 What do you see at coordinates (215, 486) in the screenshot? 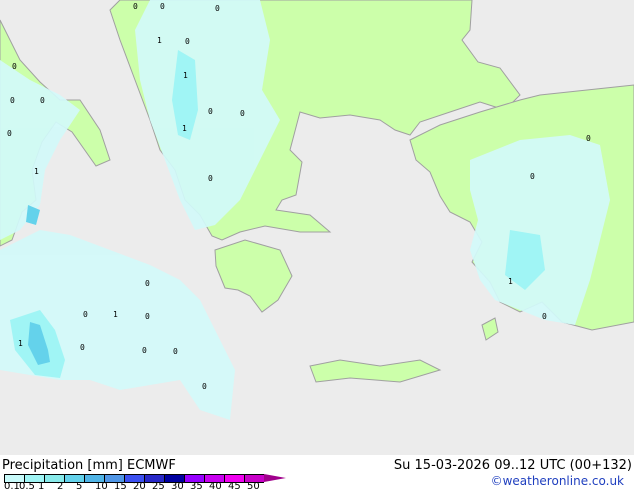
I see `legend-tick-label: 40` at bounding box center [215, 486].